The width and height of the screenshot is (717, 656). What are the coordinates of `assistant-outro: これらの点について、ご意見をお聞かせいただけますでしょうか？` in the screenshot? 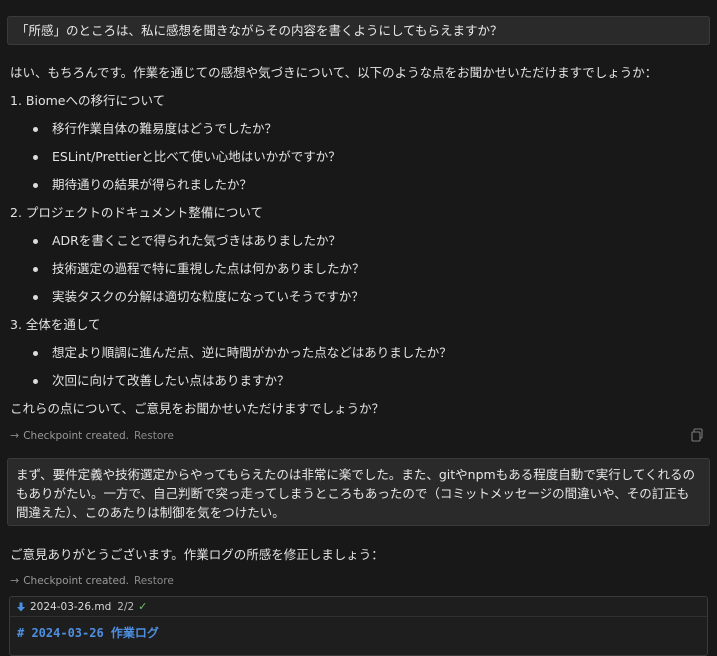 It's located at (197, 408).